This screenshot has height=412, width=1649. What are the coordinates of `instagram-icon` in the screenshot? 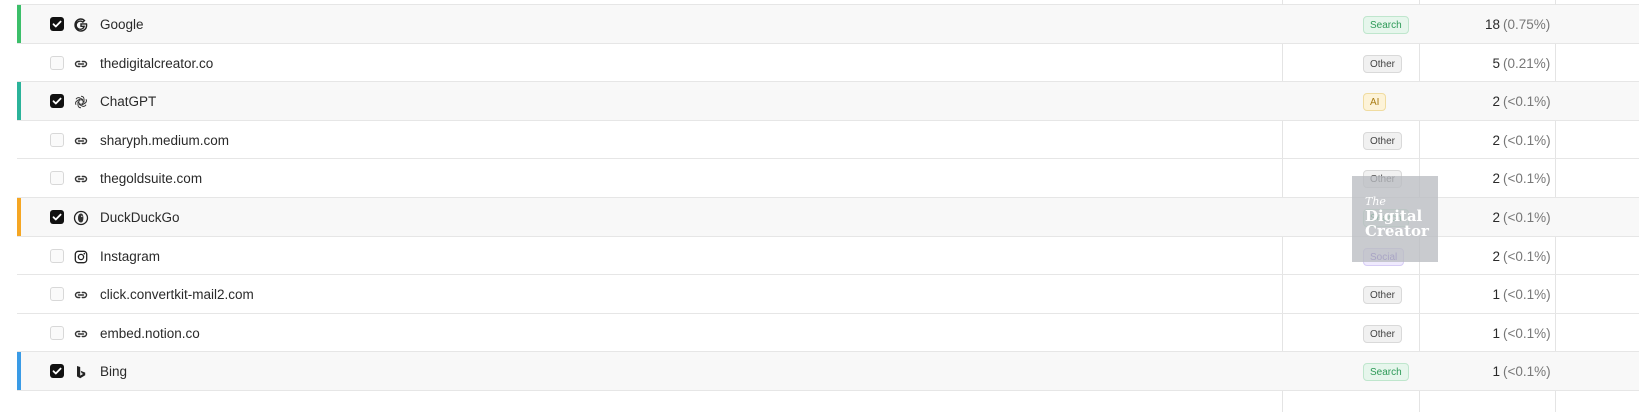 It's located at (81, 257).